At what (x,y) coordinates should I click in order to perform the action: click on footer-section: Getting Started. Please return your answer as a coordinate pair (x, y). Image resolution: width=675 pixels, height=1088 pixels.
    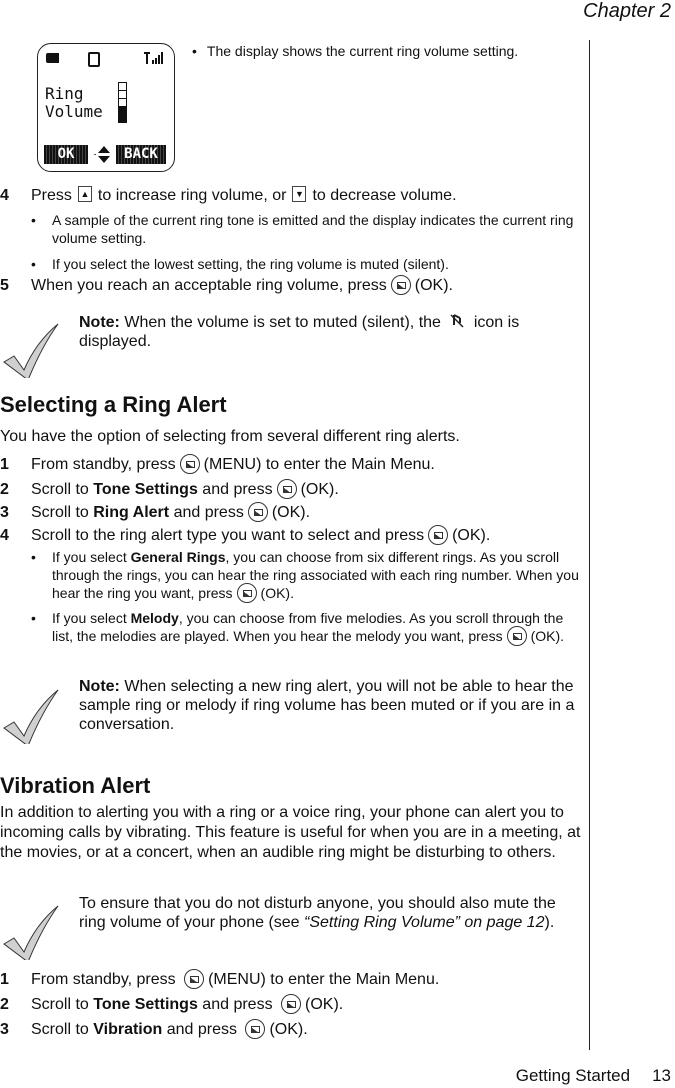
    Looking at the image, I should click on (573, 1075).